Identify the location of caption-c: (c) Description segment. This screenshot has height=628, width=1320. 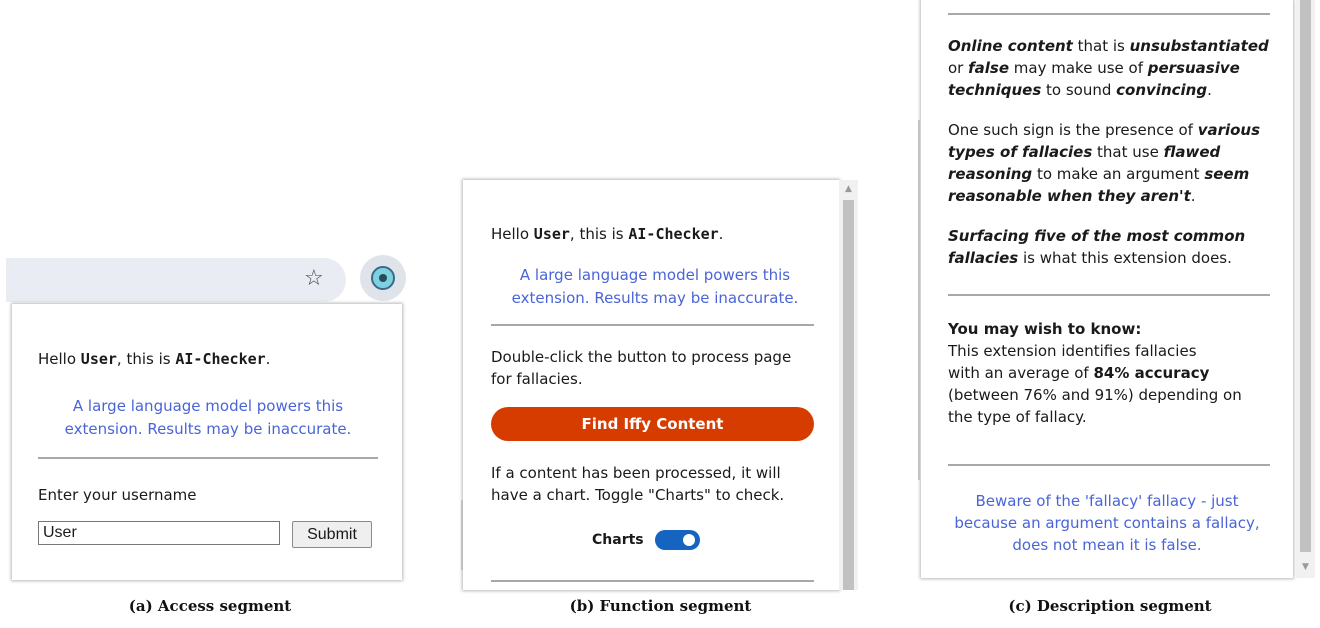
(1110, 606).